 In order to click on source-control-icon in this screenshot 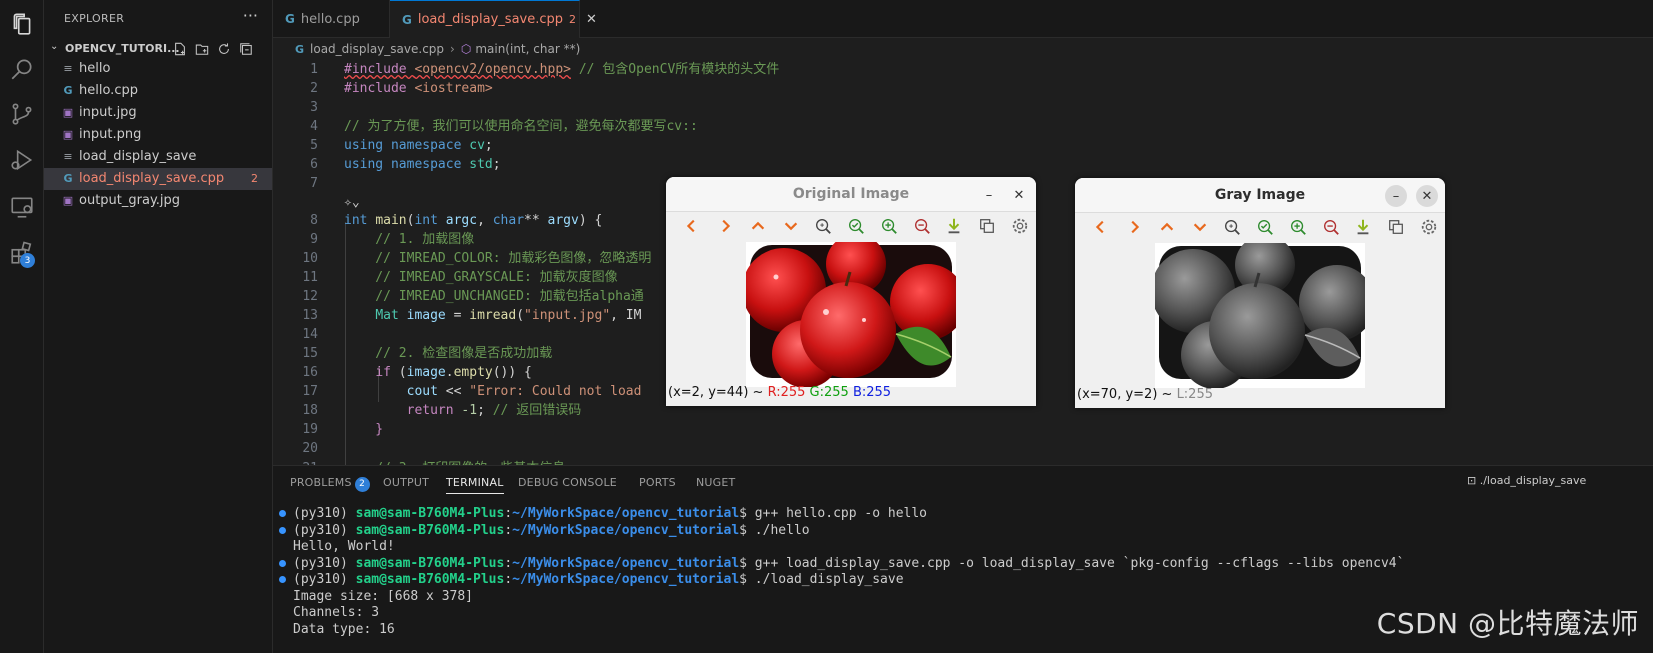, I will do `click(22, 114)`.